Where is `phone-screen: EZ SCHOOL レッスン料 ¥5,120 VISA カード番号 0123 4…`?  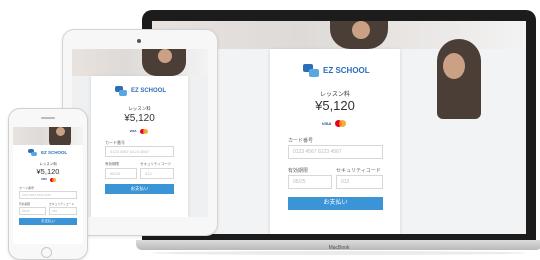
phone-screen: EZ SCHOOL レッスン料 ¥5,120 VISA カード番号 0123 4… is located at coordinates (48, 185).